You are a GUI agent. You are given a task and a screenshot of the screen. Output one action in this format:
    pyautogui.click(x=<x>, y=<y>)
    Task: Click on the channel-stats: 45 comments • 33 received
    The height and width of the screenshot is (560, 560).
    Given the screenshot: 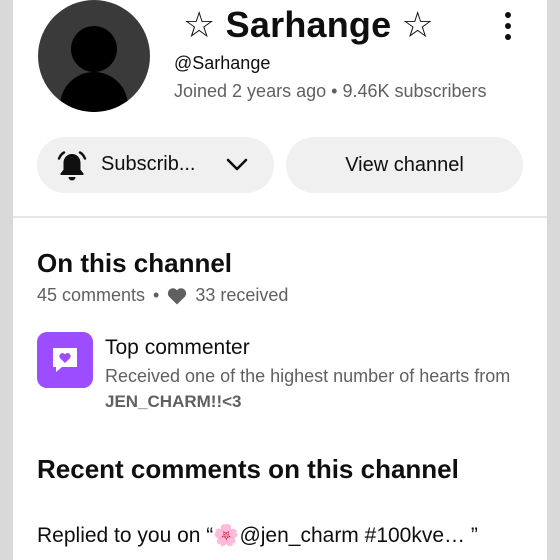 What is the action you would take?
    pyautogui.click(x=162, y=295)
    